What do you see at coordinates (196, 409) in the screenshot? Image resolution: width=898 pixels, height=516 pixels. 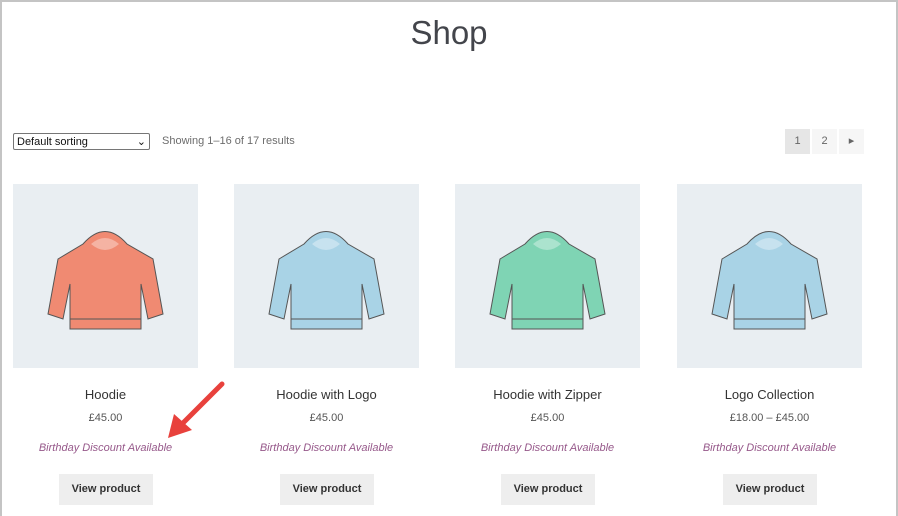 I see `annotation-arrow-icon` at bounding box center [196, 409].